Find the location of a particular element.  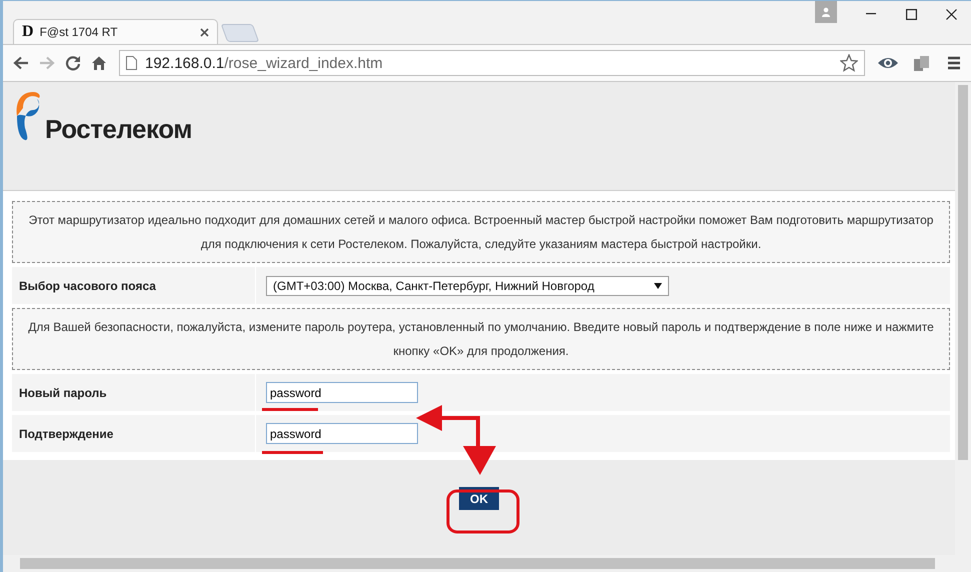

notice-text: Для Вашей безопасности, пожалуйста, измените пароль роутера, установленный по умолчанию. Введите новый пароль и подтверждение в поле ниже и нажмите кнопку «OK» для продолжения. is located at coordinates (481, 339).